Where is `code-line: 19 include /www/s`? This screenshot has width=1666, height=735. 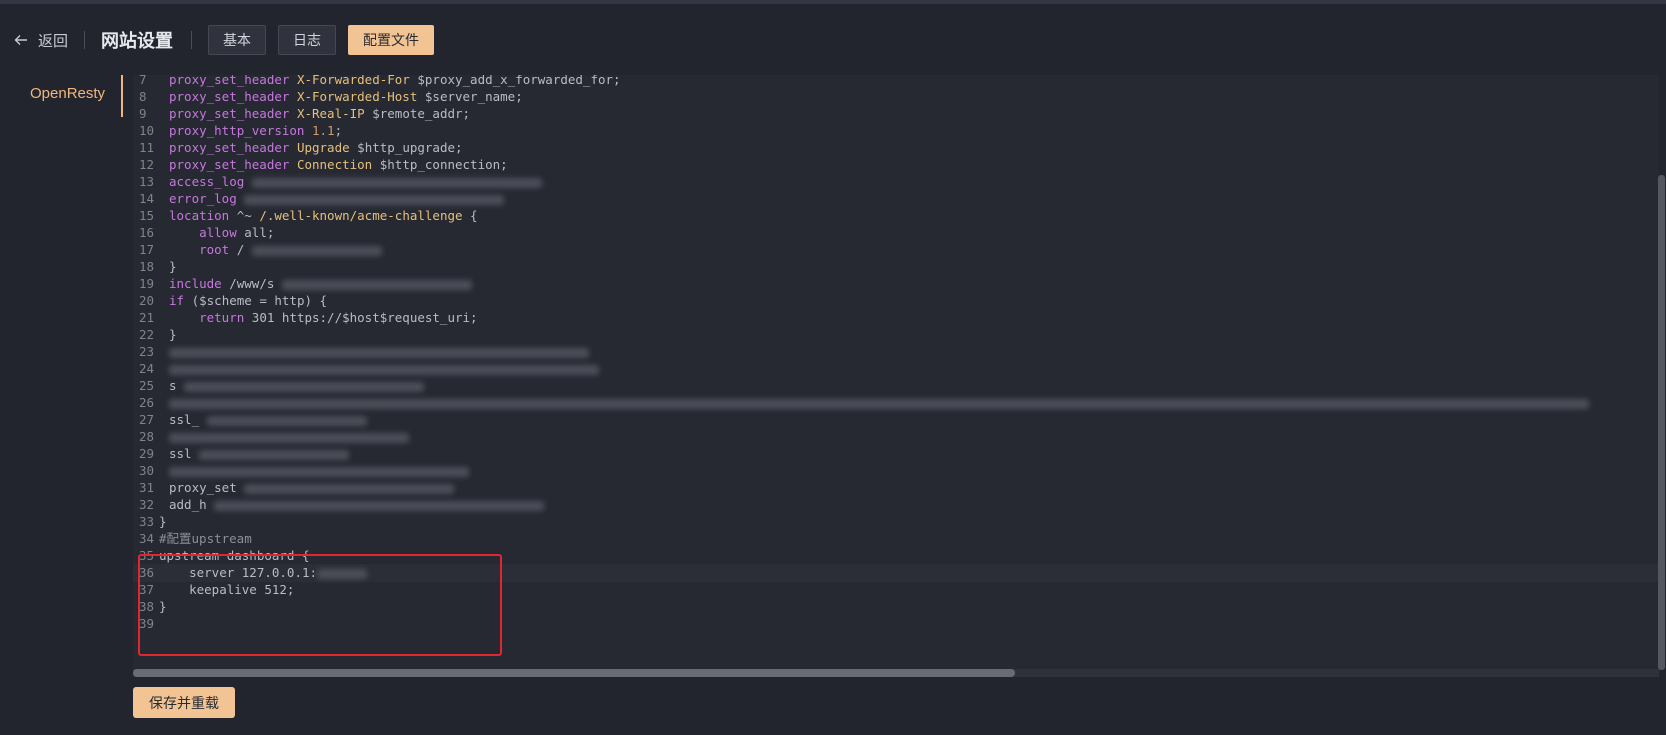 code-line: 19 include /www/s is located at coordinates (896, 284).